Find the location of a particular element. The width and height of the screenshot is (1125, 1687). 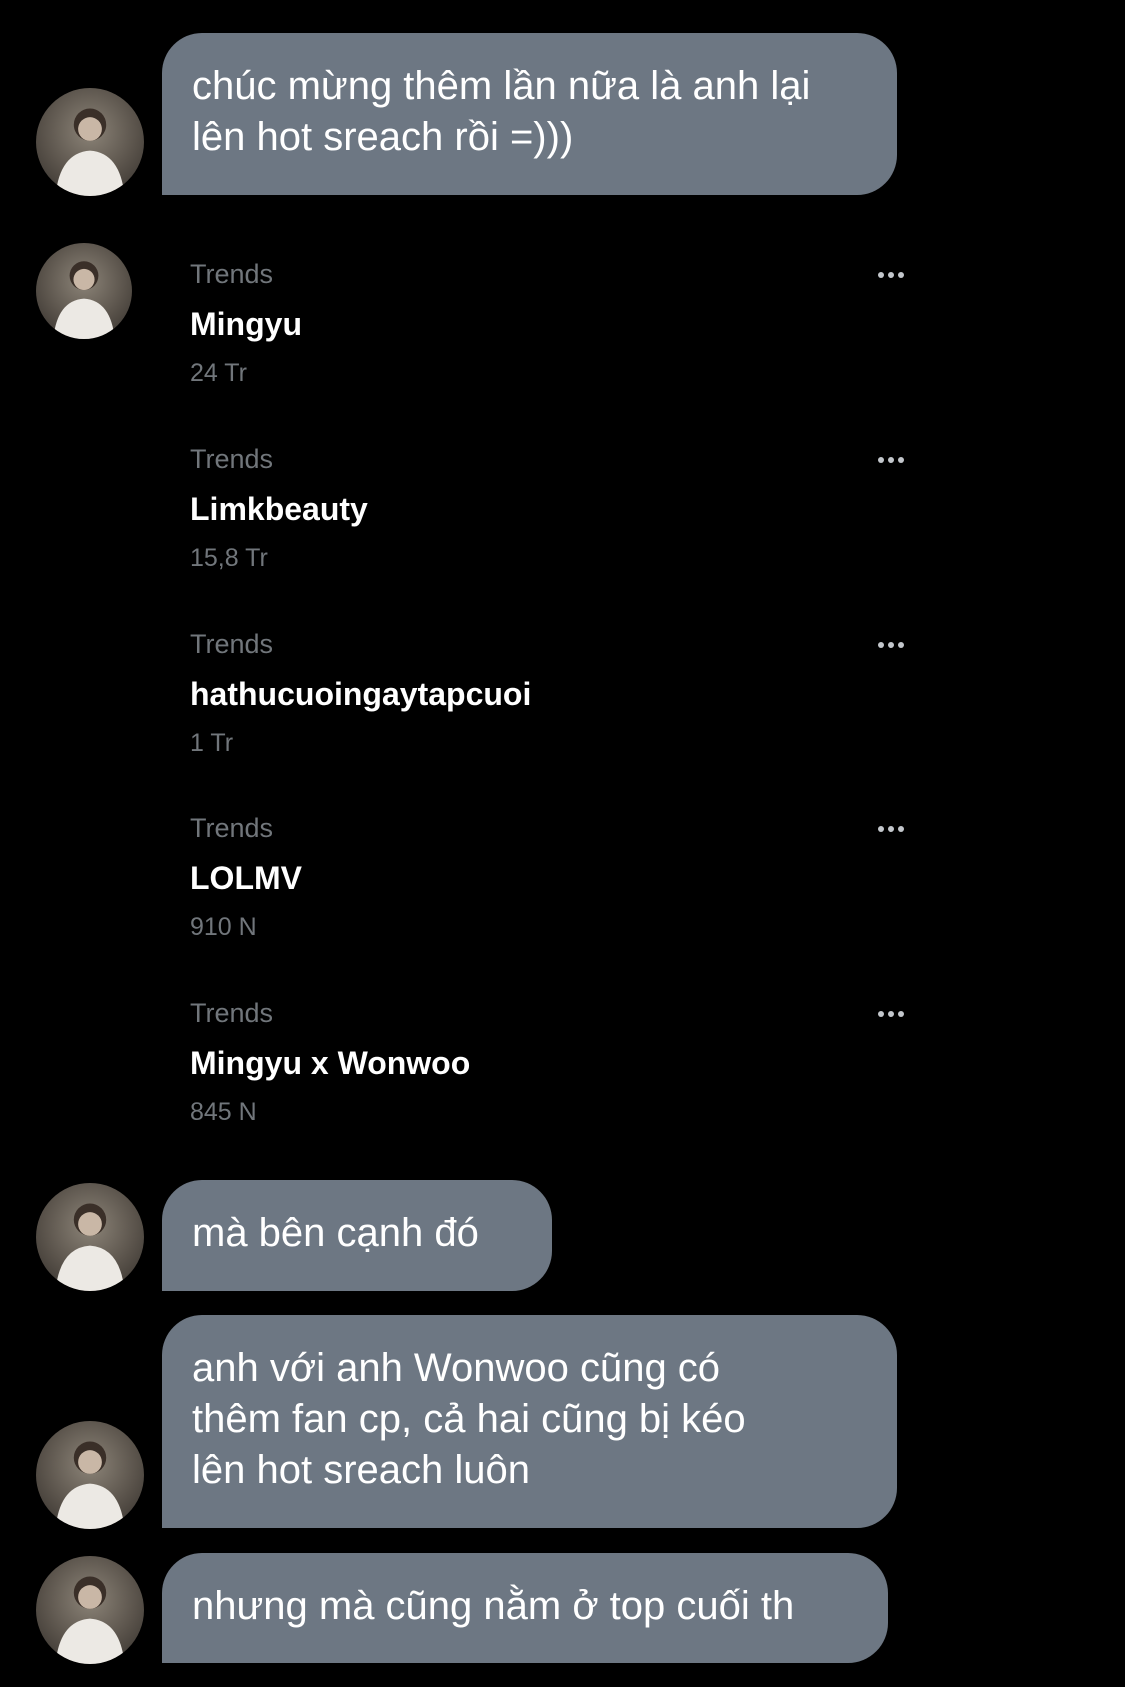

message-bubble: nhưng mà cũng nằm ở top cuối th is located at coordinates (525, 1608).